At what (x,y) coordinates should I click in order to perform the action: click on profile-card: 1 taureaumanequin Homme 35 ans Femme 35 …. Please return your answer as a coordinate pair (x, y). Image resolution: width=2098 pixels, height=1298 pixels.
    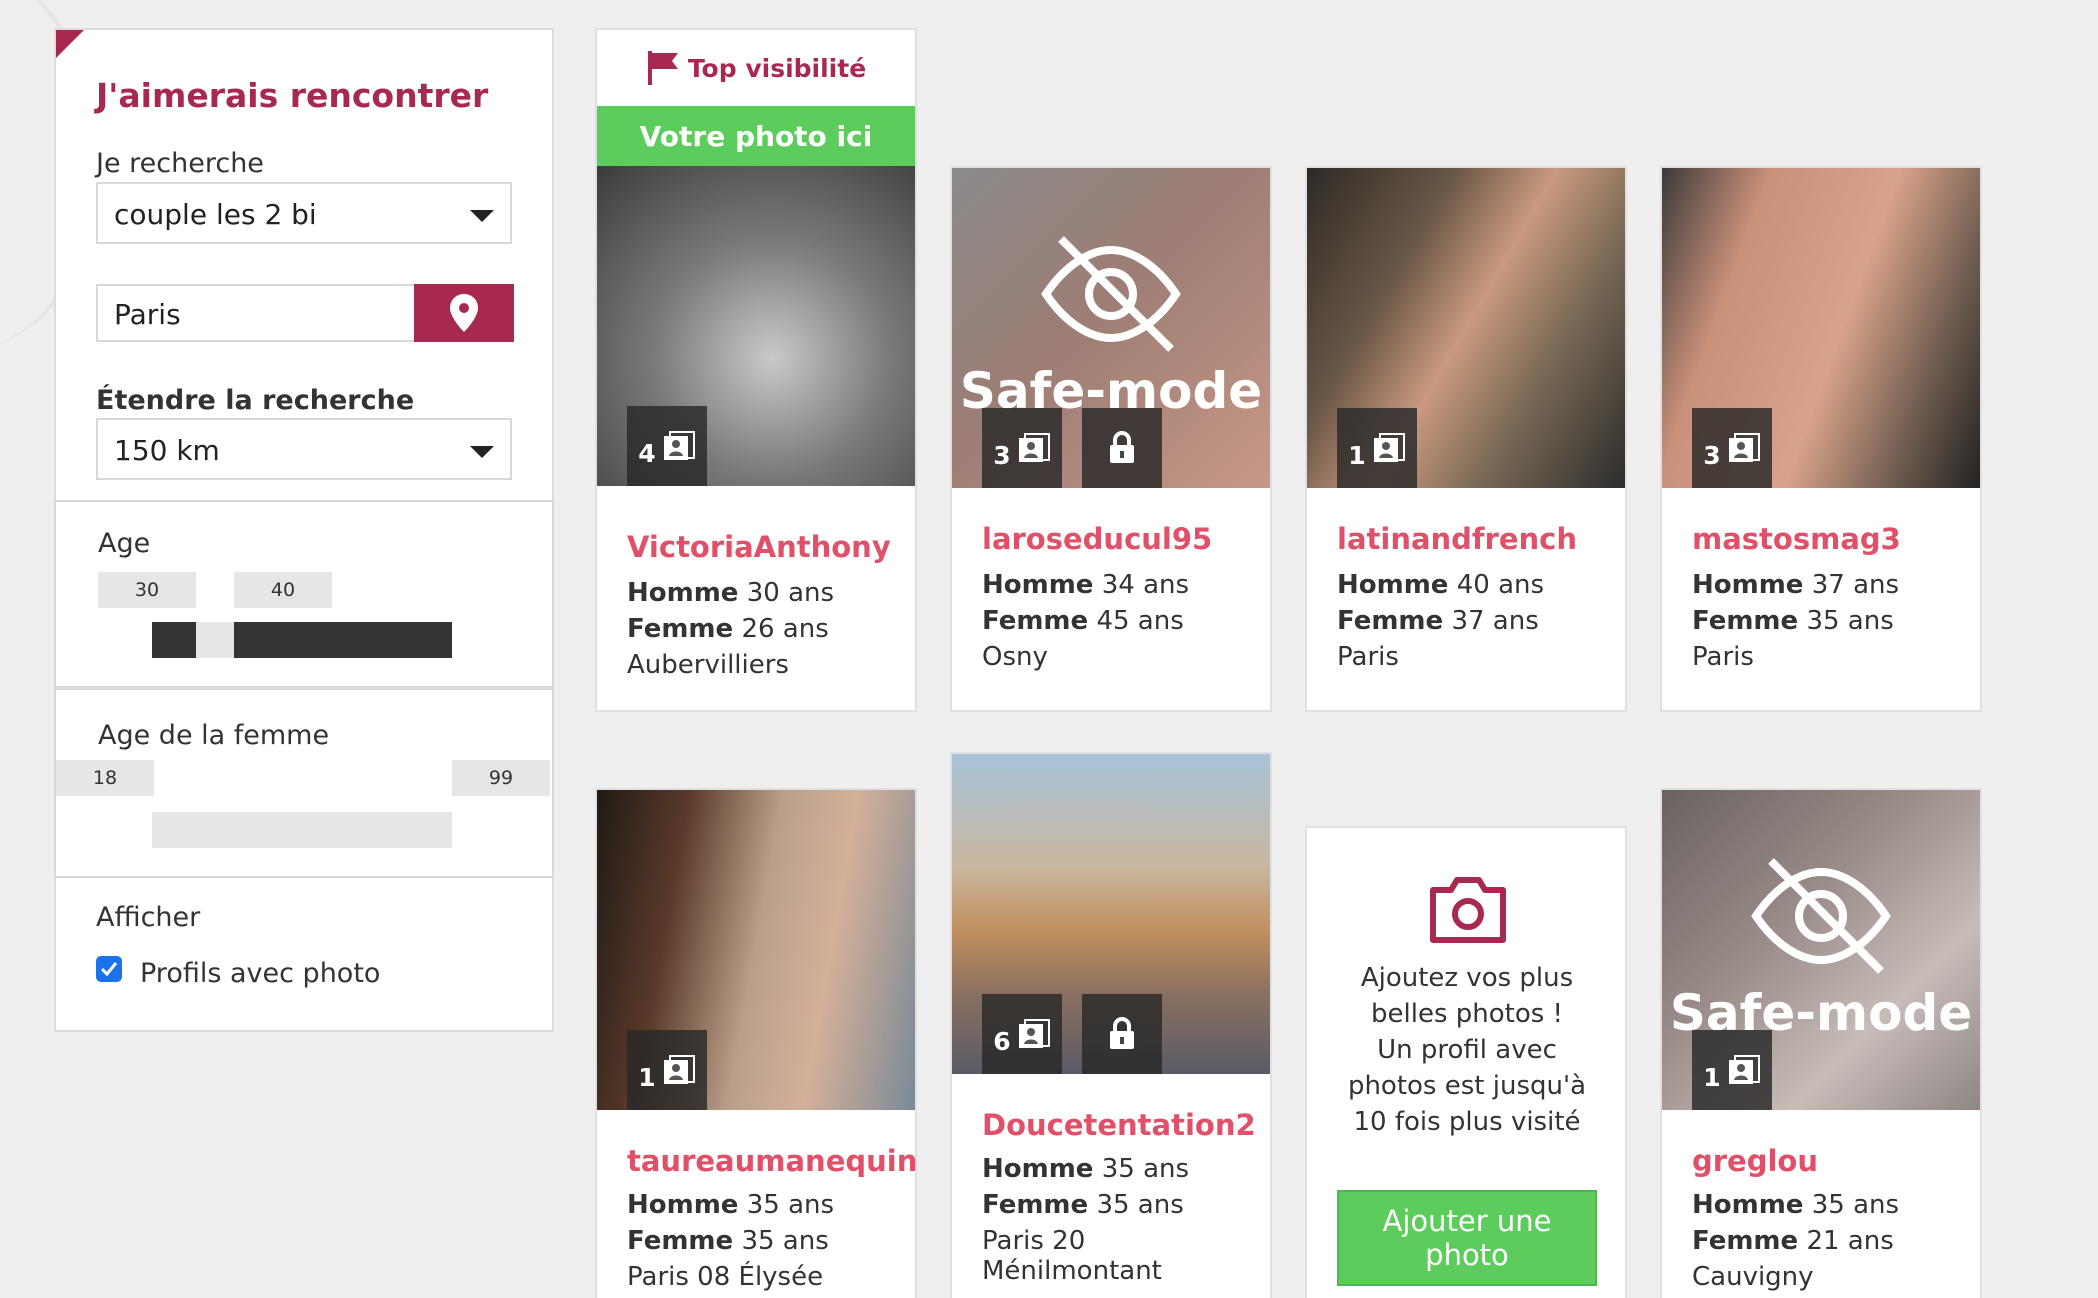
    Looking at the image, I should click on (756, 1043).